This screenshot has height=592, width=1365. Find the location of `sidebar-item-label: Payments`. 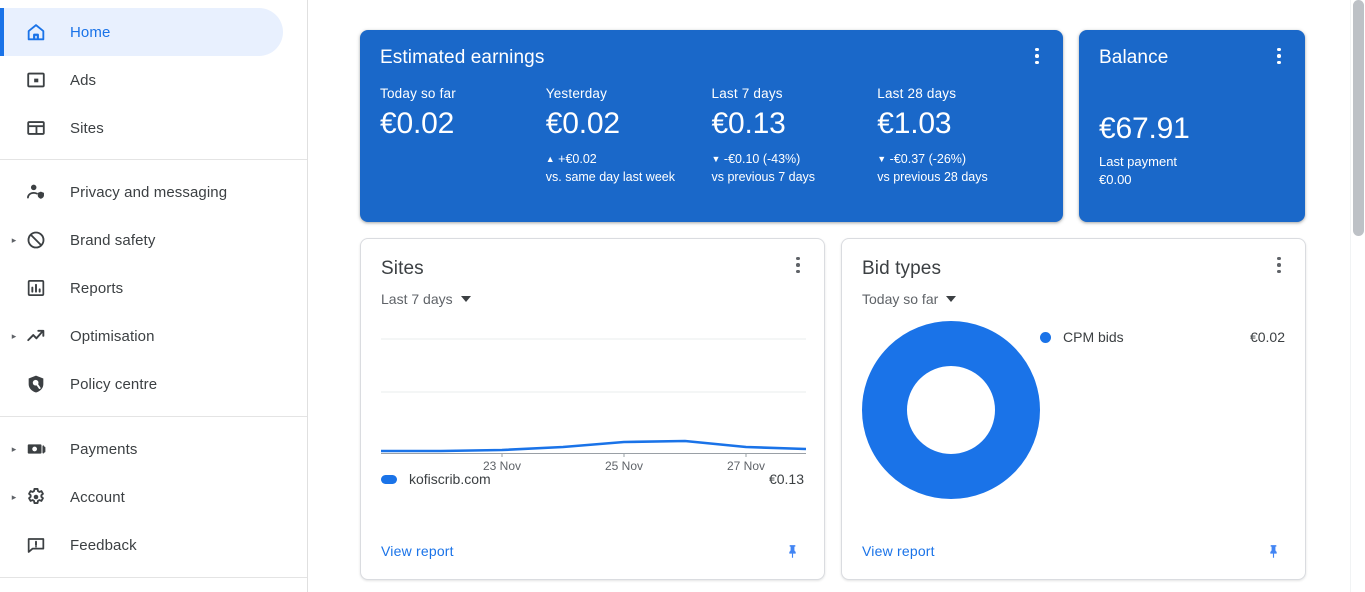

sidebar-item-label: Payments is located at coordinates (104, 449).